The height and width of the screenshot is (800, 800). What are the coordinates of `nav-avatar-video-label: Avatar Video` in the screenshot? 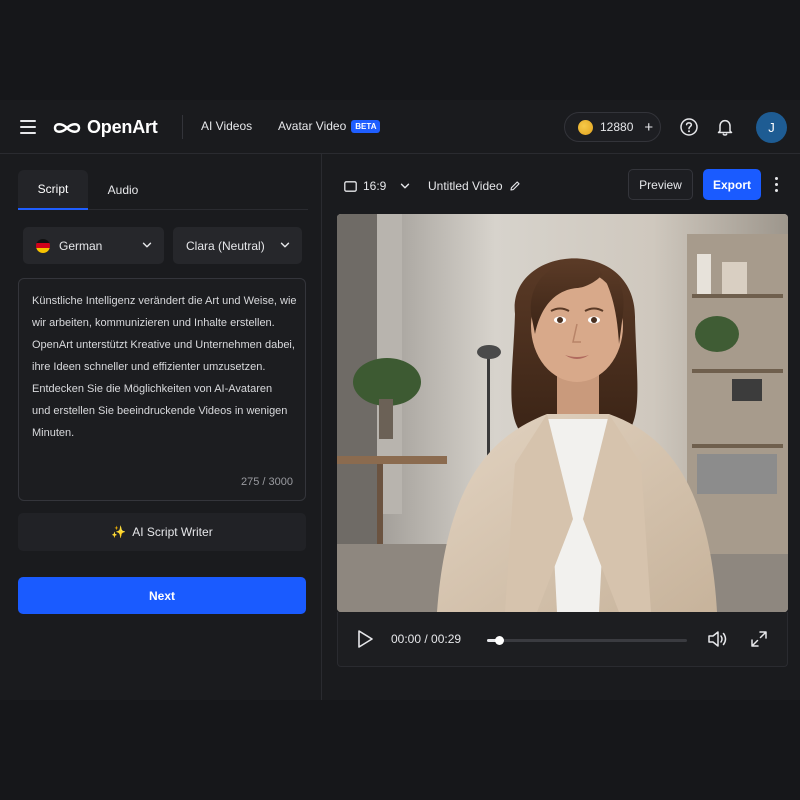 It's located at (312, 126).